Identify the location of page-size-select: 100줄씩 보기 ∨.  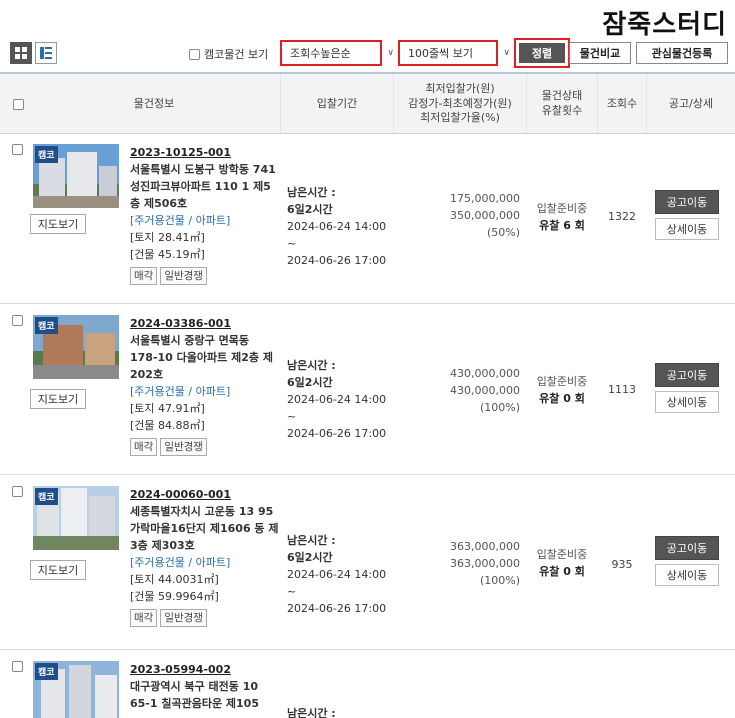
(454, 53).